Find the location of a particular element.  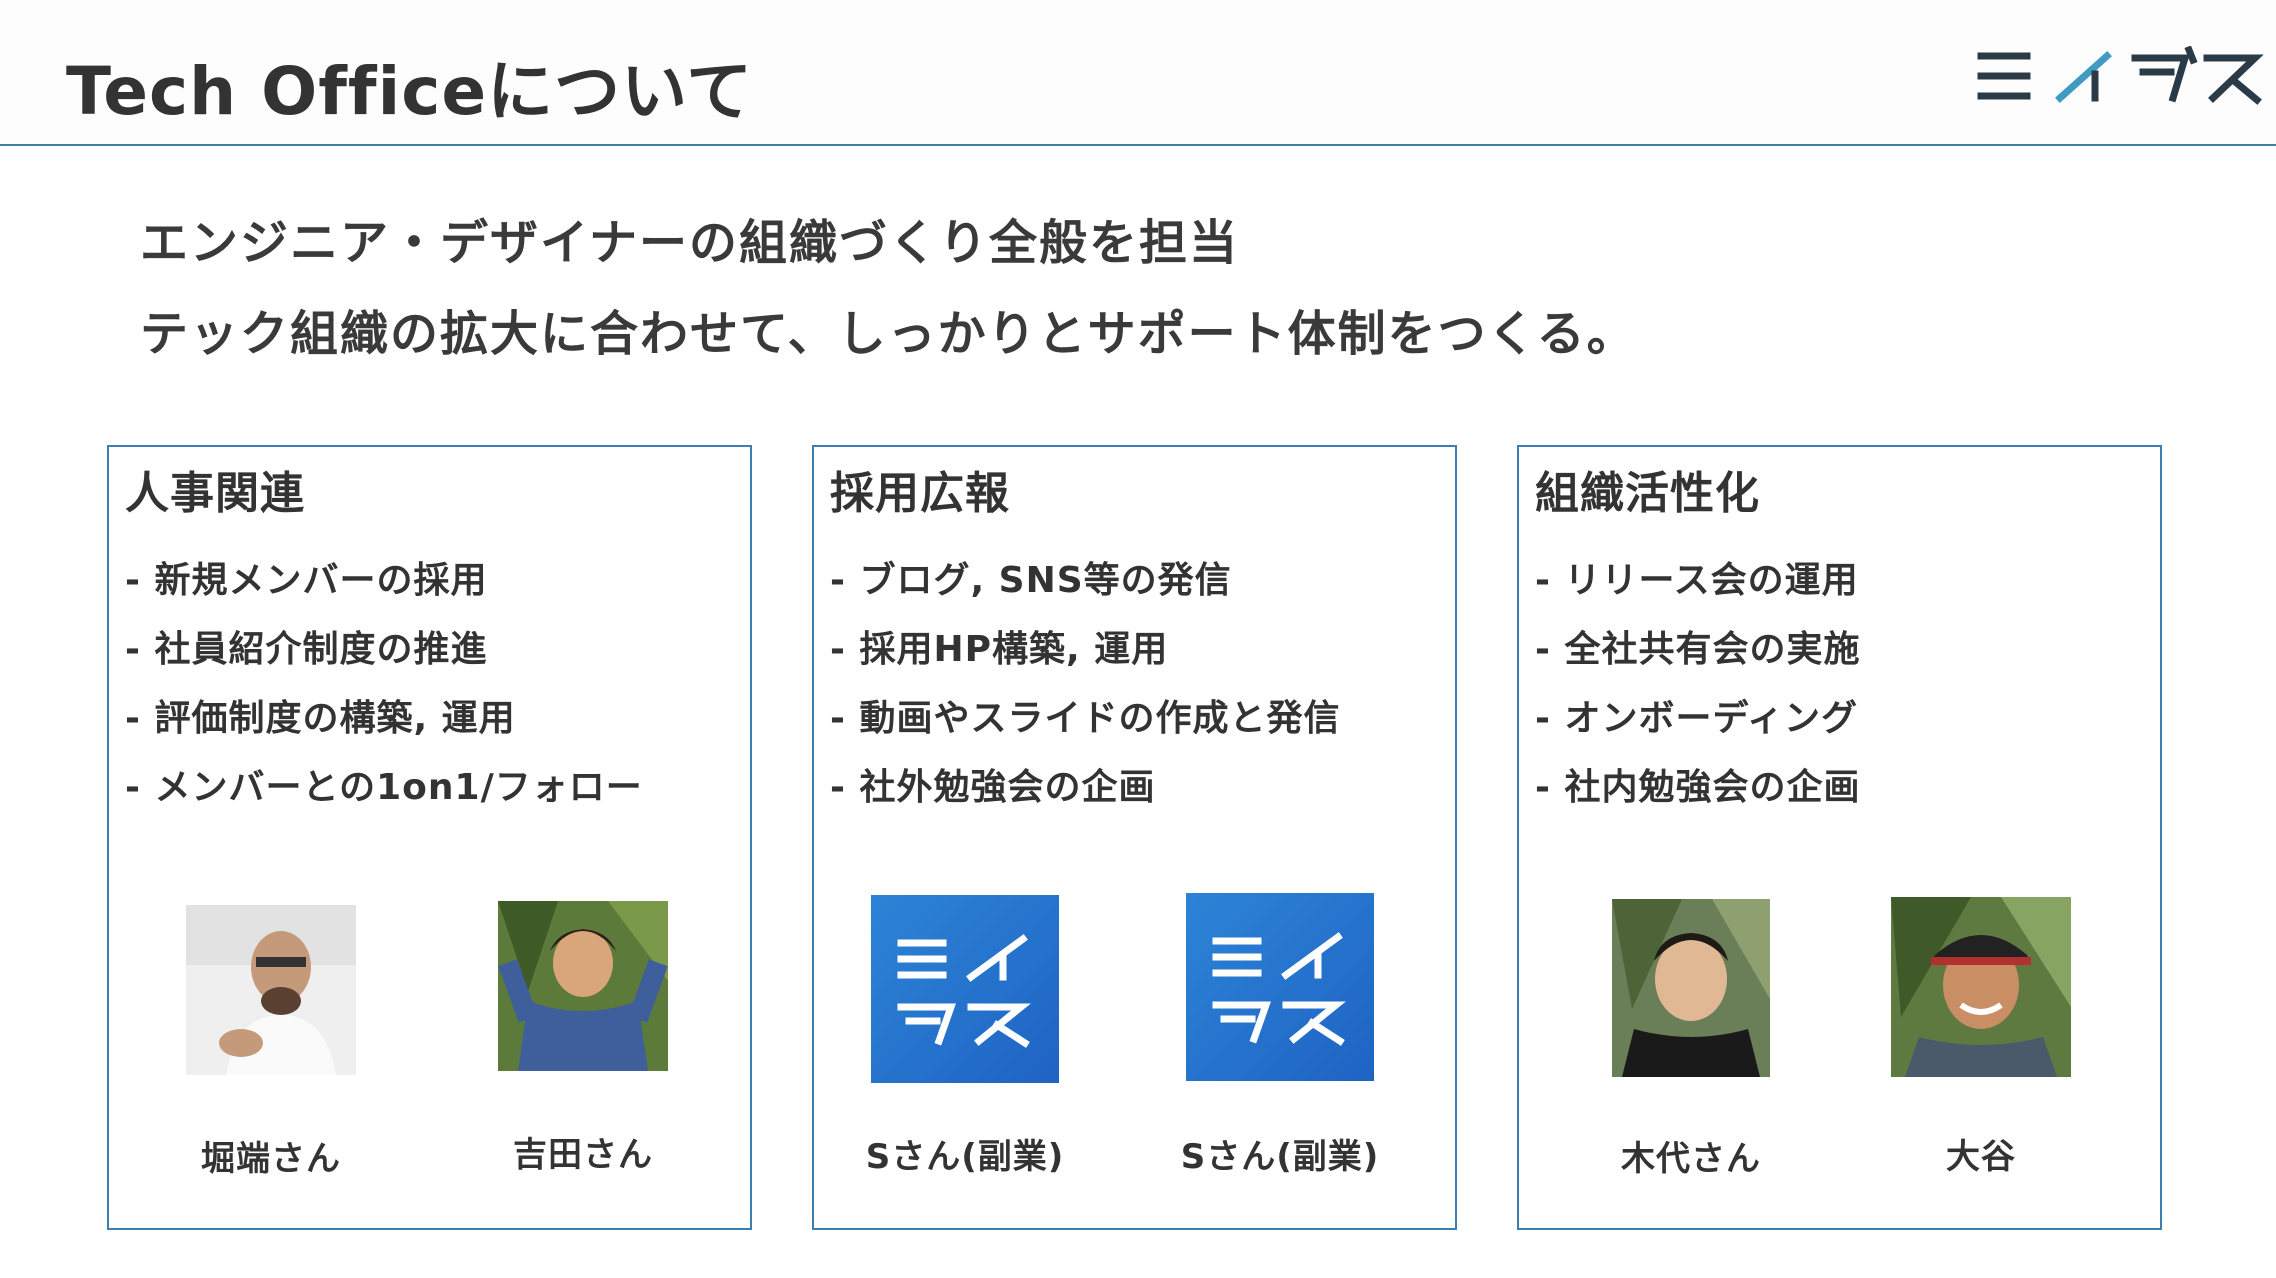

list-item: - 社員紹介制度の推進 is located at coordinates (306, 649).